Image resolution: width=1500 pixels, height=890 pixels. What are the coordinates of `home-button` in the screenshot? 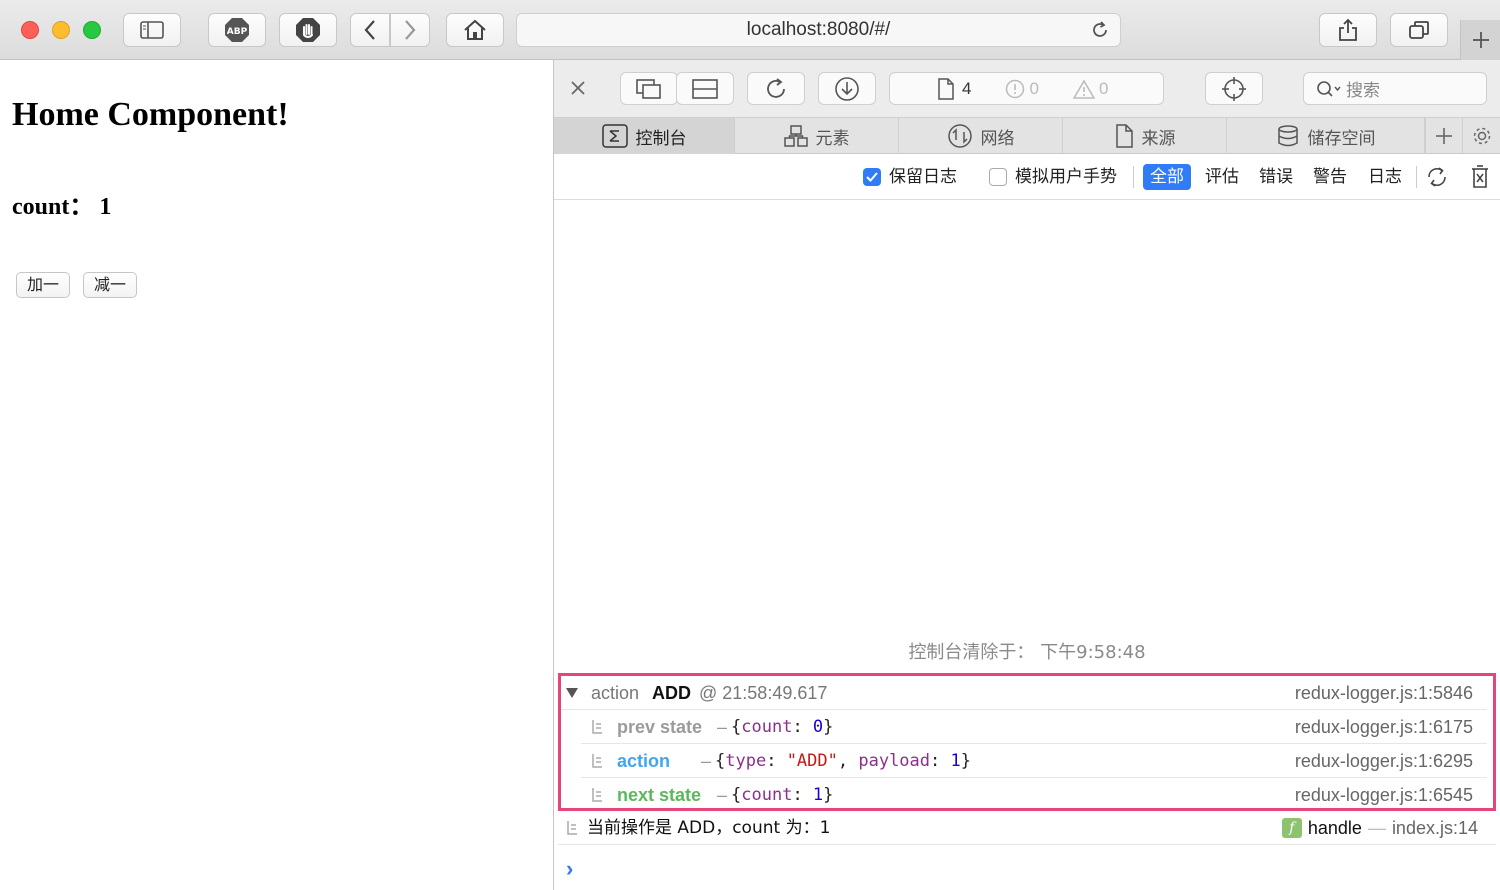 It's located at (475, 30).